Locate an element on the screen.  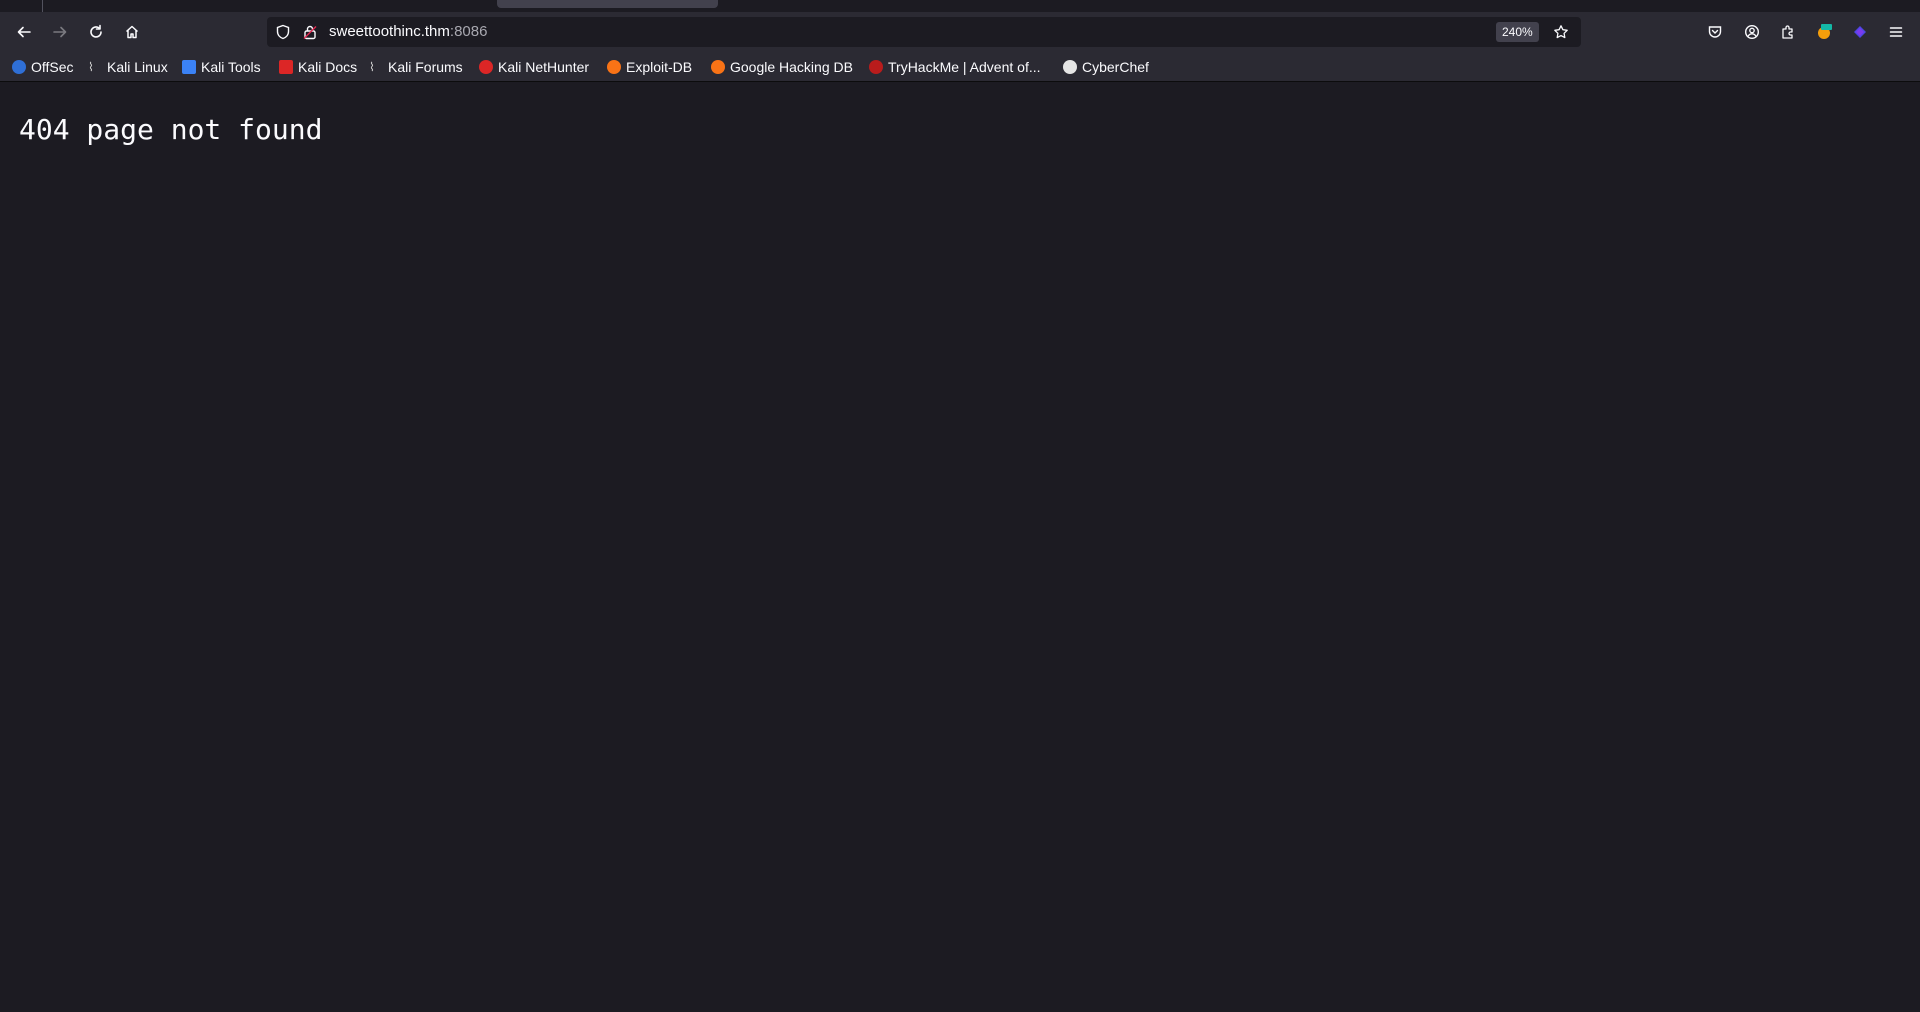
bookmark-kali-tools: Kali Tools is located at coordinates (221, 67).